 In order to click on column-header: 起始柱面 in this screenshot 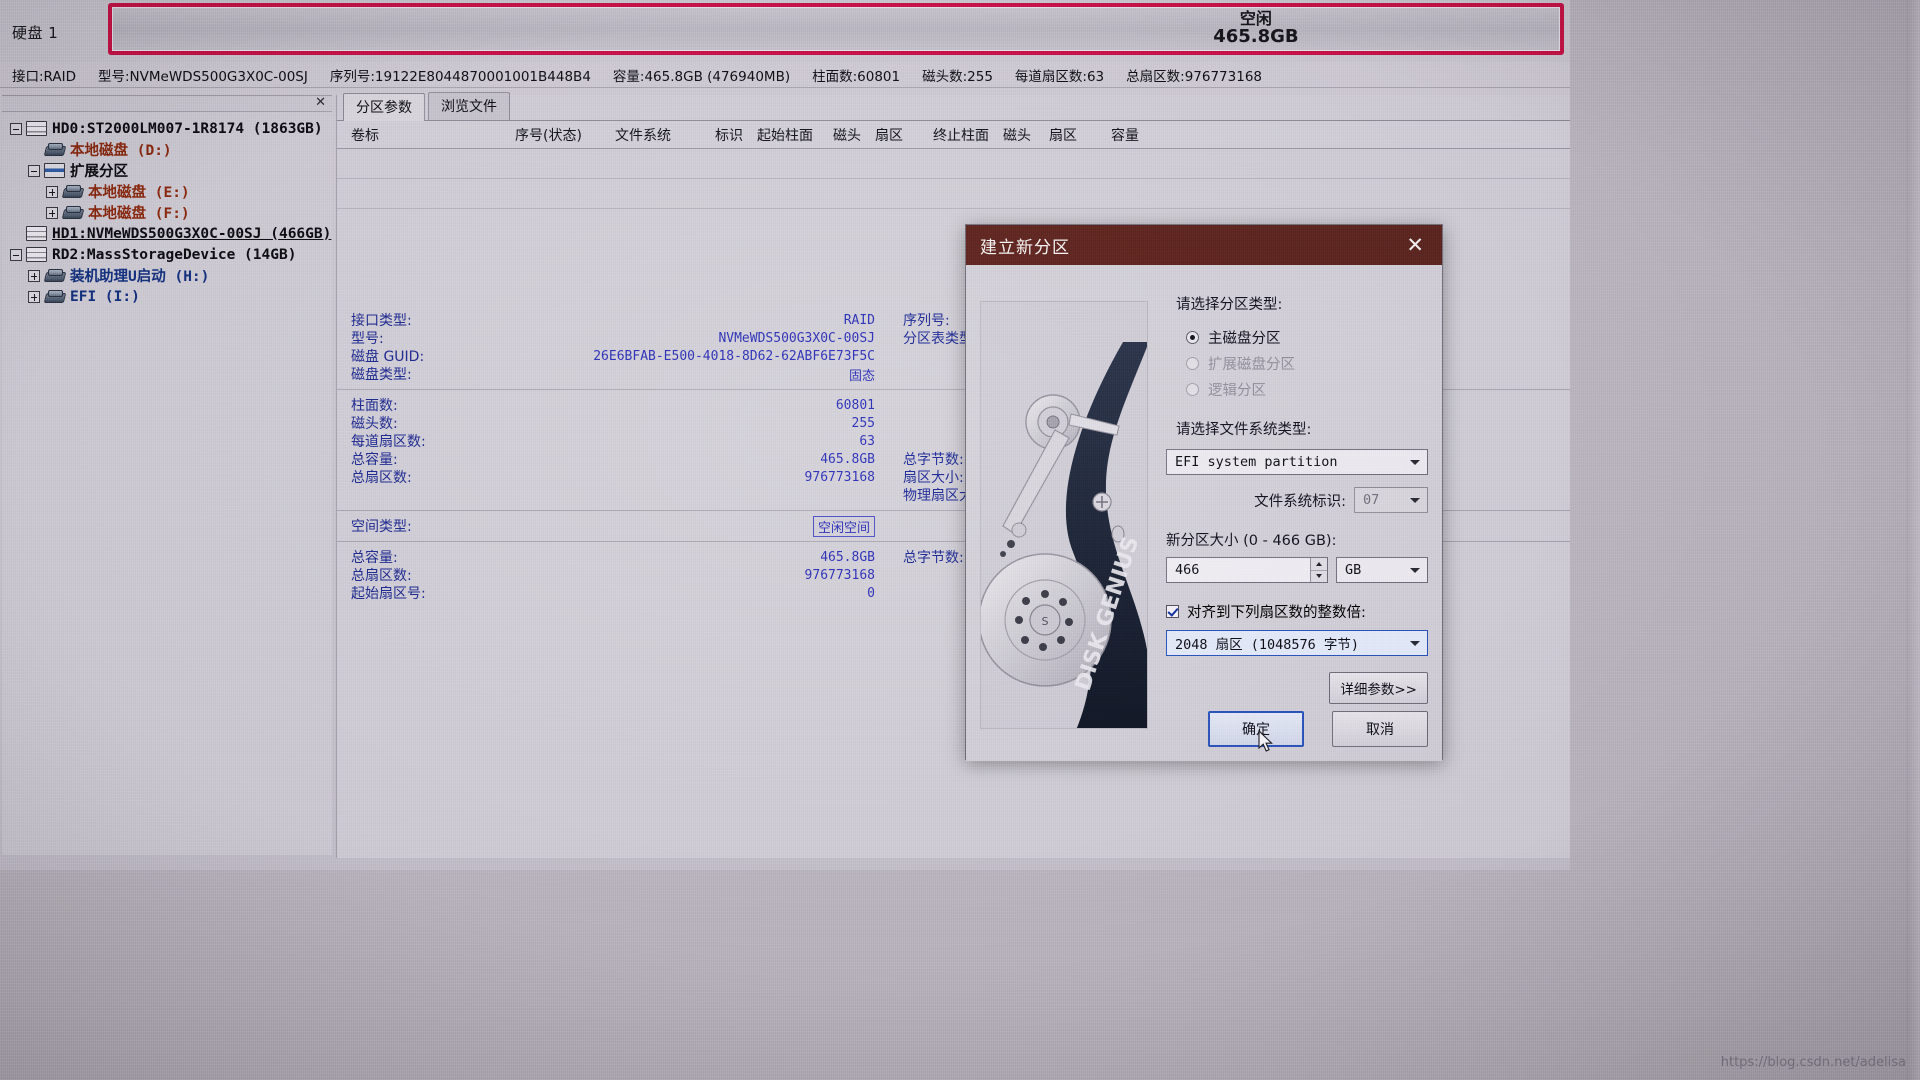, I will do `click(795, 135)`.